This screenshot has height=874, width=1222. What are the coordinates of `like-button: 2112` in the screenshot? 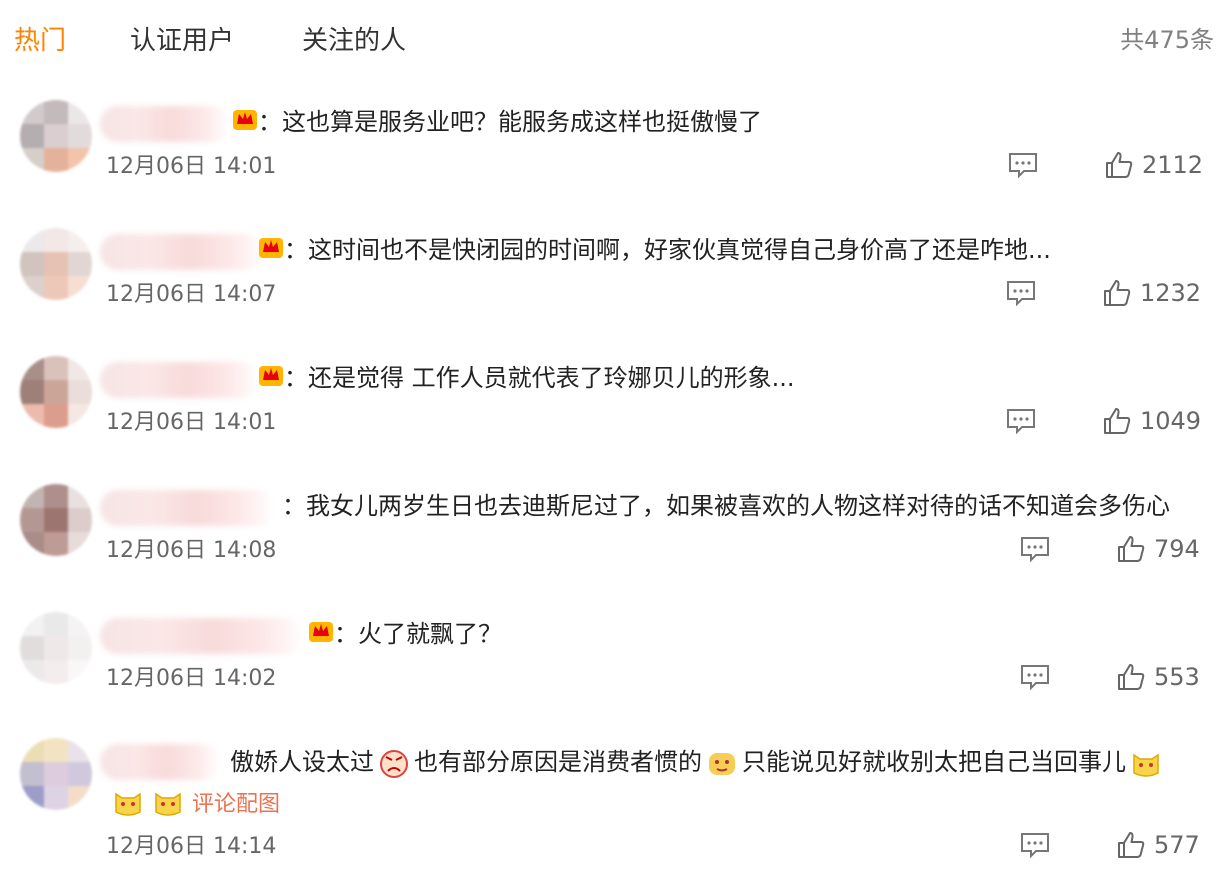 It's located at (1153, 165).